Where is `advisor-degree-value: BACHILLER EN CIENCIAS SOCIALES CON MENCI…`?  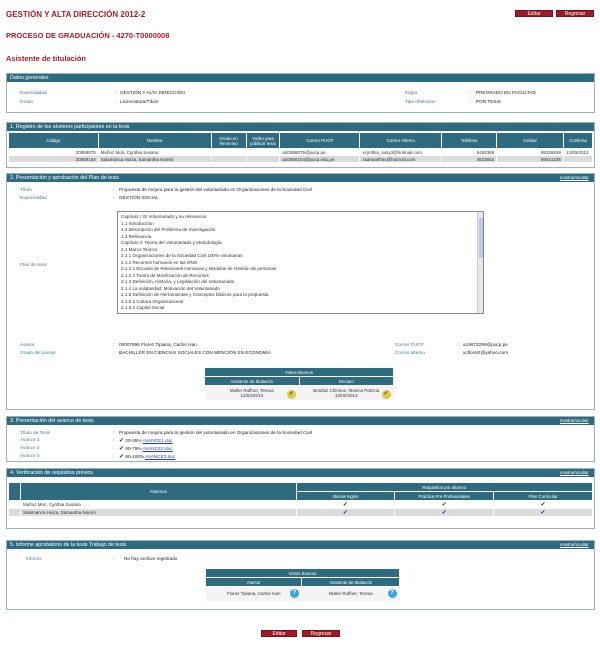
advisor-degree-value: BACHILLER EN CIENCIAS SOCIALES CON MENCI… is located at coordinates (195, 352).